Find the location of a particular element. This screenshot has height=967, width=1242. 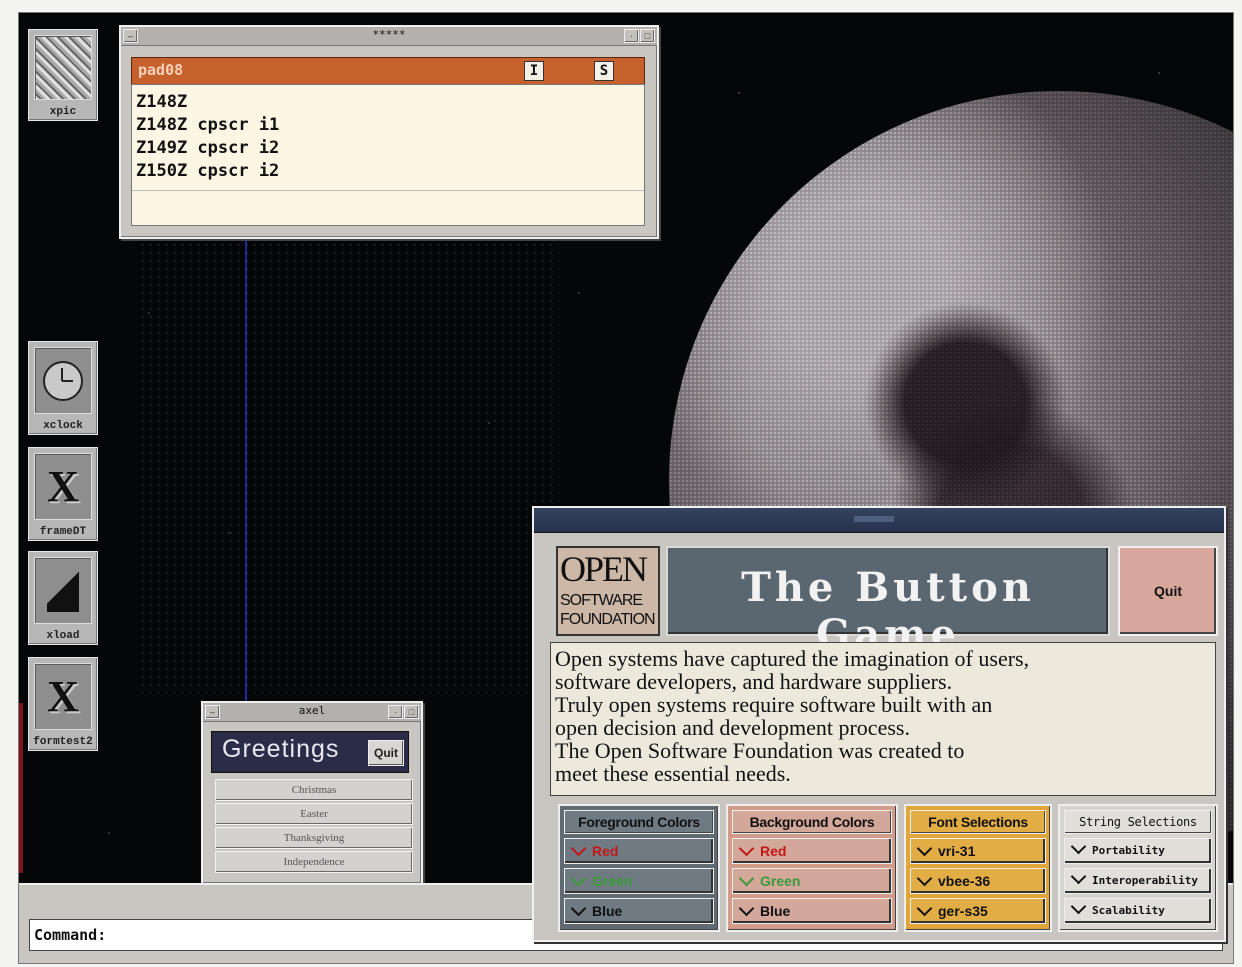

axel-titlebar: – axel · □ is located at coordinates (312, 712).